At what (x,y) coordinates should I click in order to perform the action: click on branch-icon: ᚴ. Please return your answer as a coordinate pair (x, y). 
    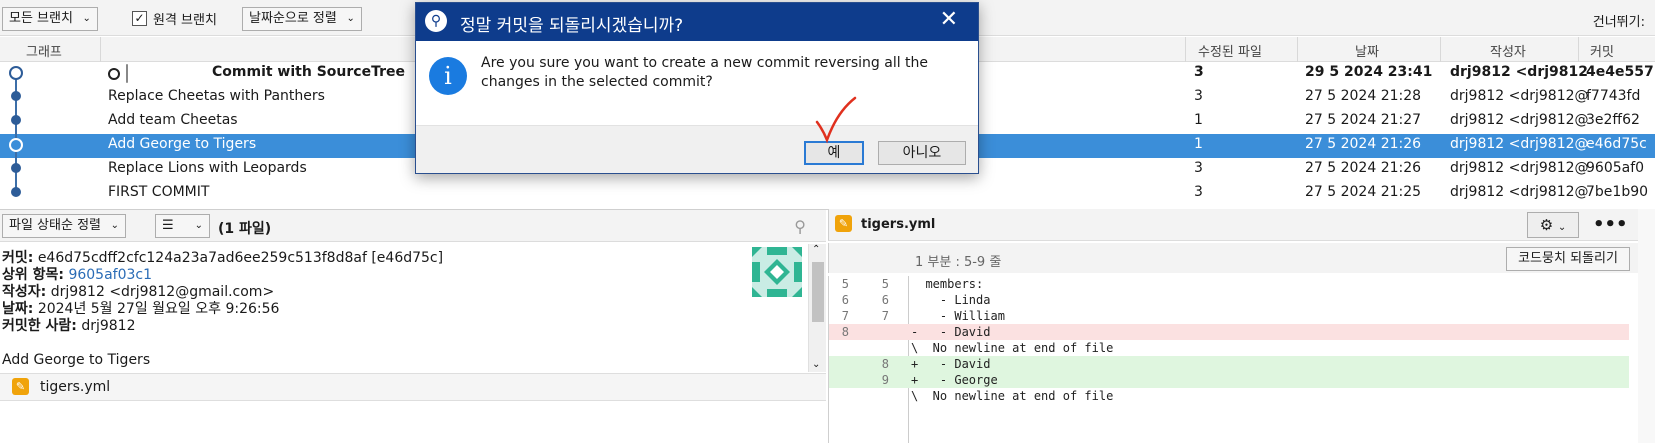
    Looking at the image, I should click on (127, 75).